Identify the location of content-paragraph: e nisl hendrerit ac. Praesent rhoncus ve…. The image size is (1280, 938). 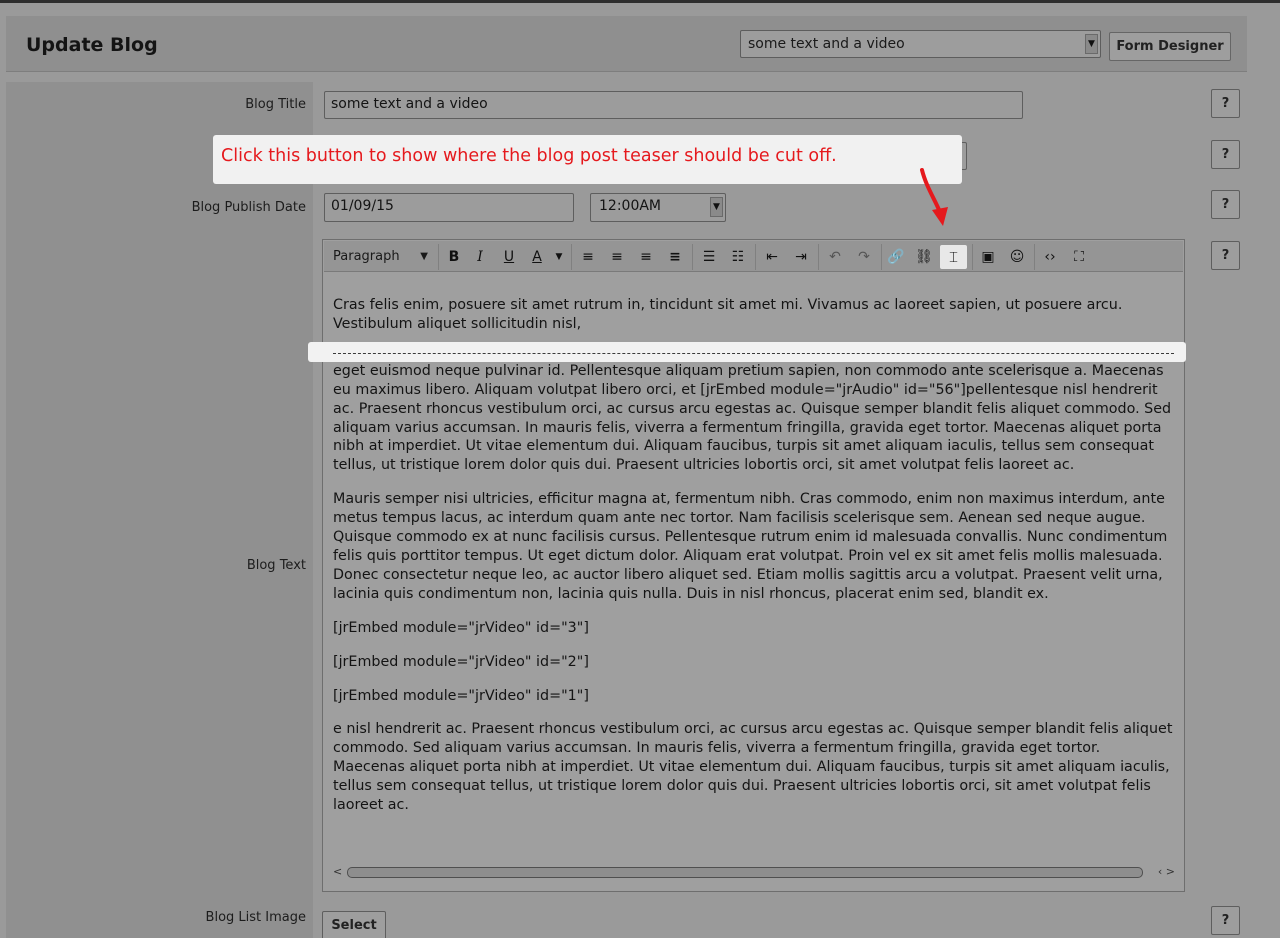
(753, 767).